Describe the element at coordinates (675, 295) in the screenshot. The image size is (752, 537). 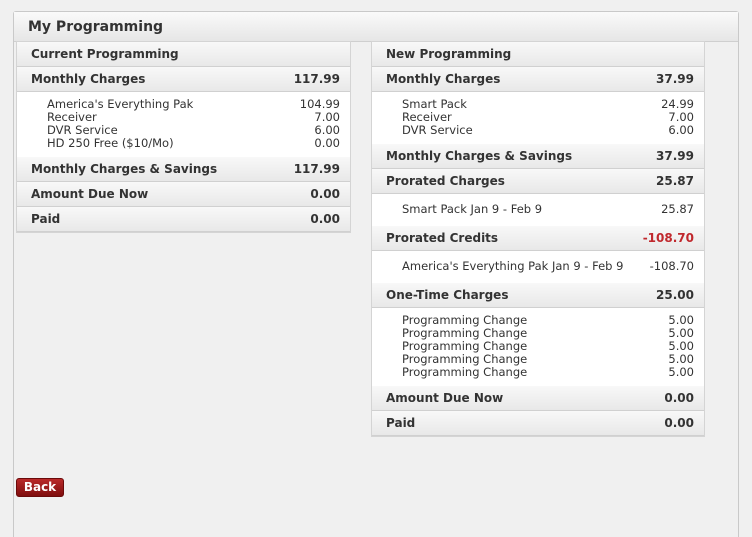
I see `one-time-charges-amount: 25.00` at that location.